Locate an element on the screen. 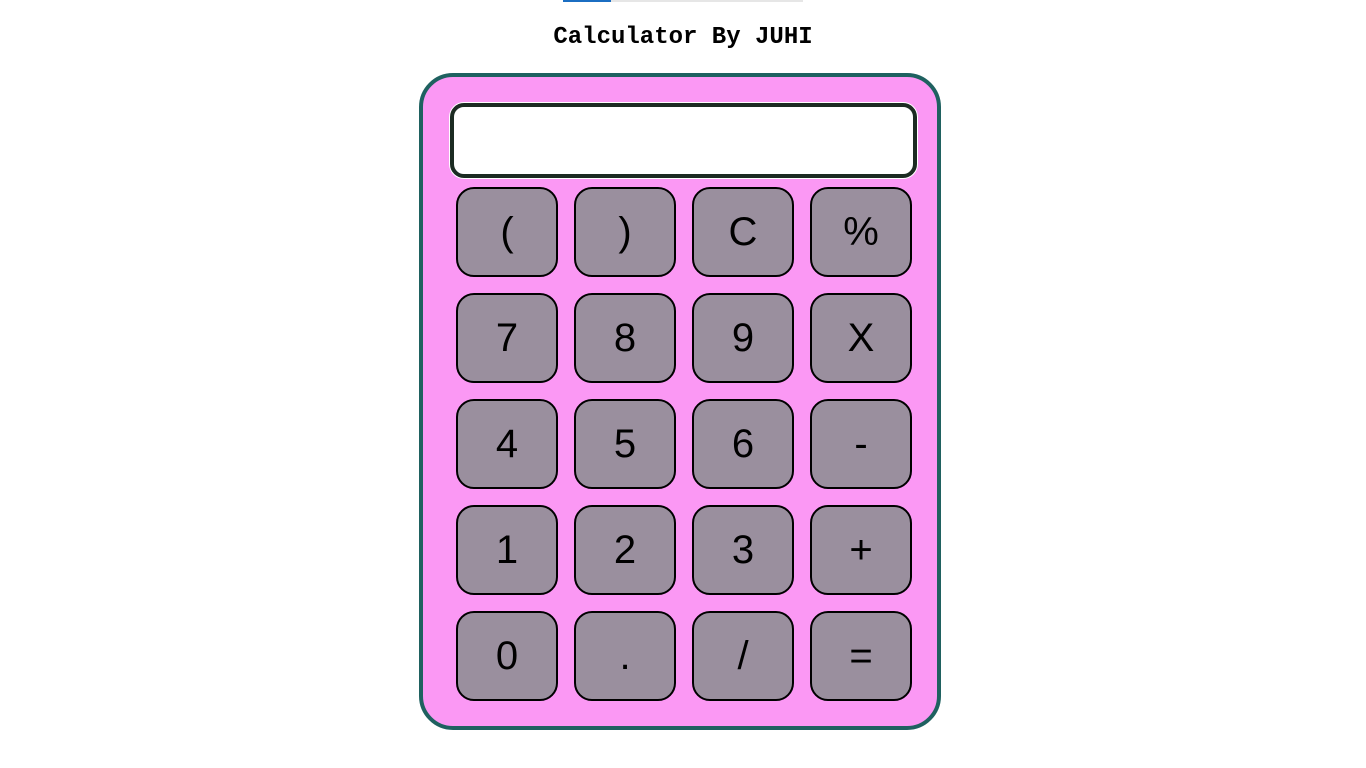  top-scroll-strip-active is located at coordinates (587, 1).